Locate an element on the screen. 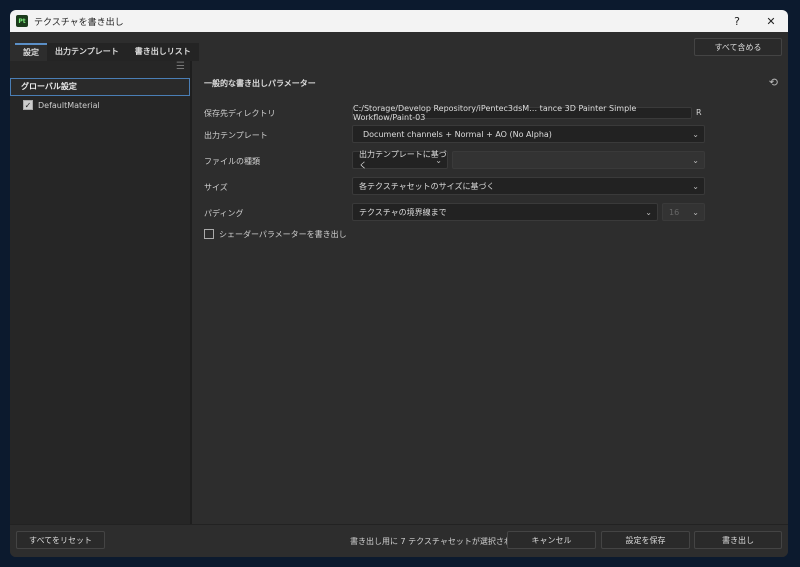  shader-params-checkbox: シェーダーパラメーターを書き出し is located at coordinates (275, 234).